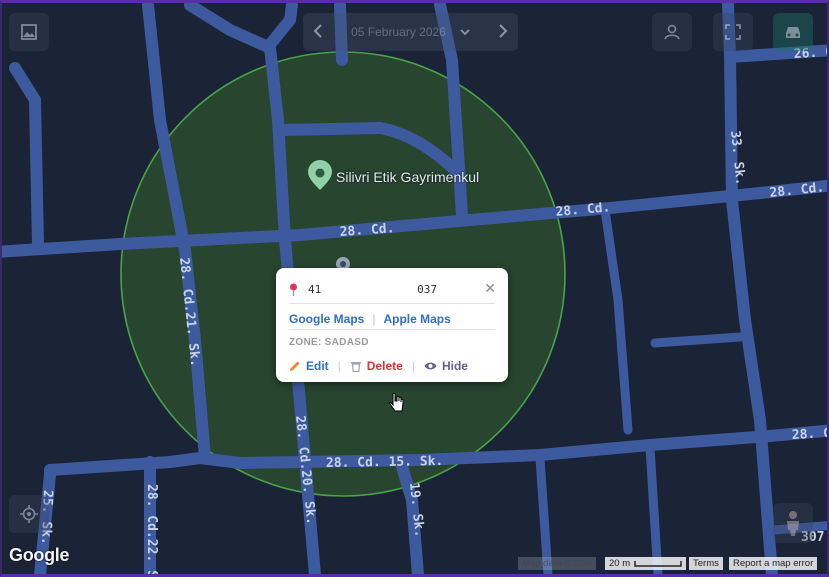 The width and height of the screenshot is (829, 577). I want to click on road-top-curve, so click(241, 26).